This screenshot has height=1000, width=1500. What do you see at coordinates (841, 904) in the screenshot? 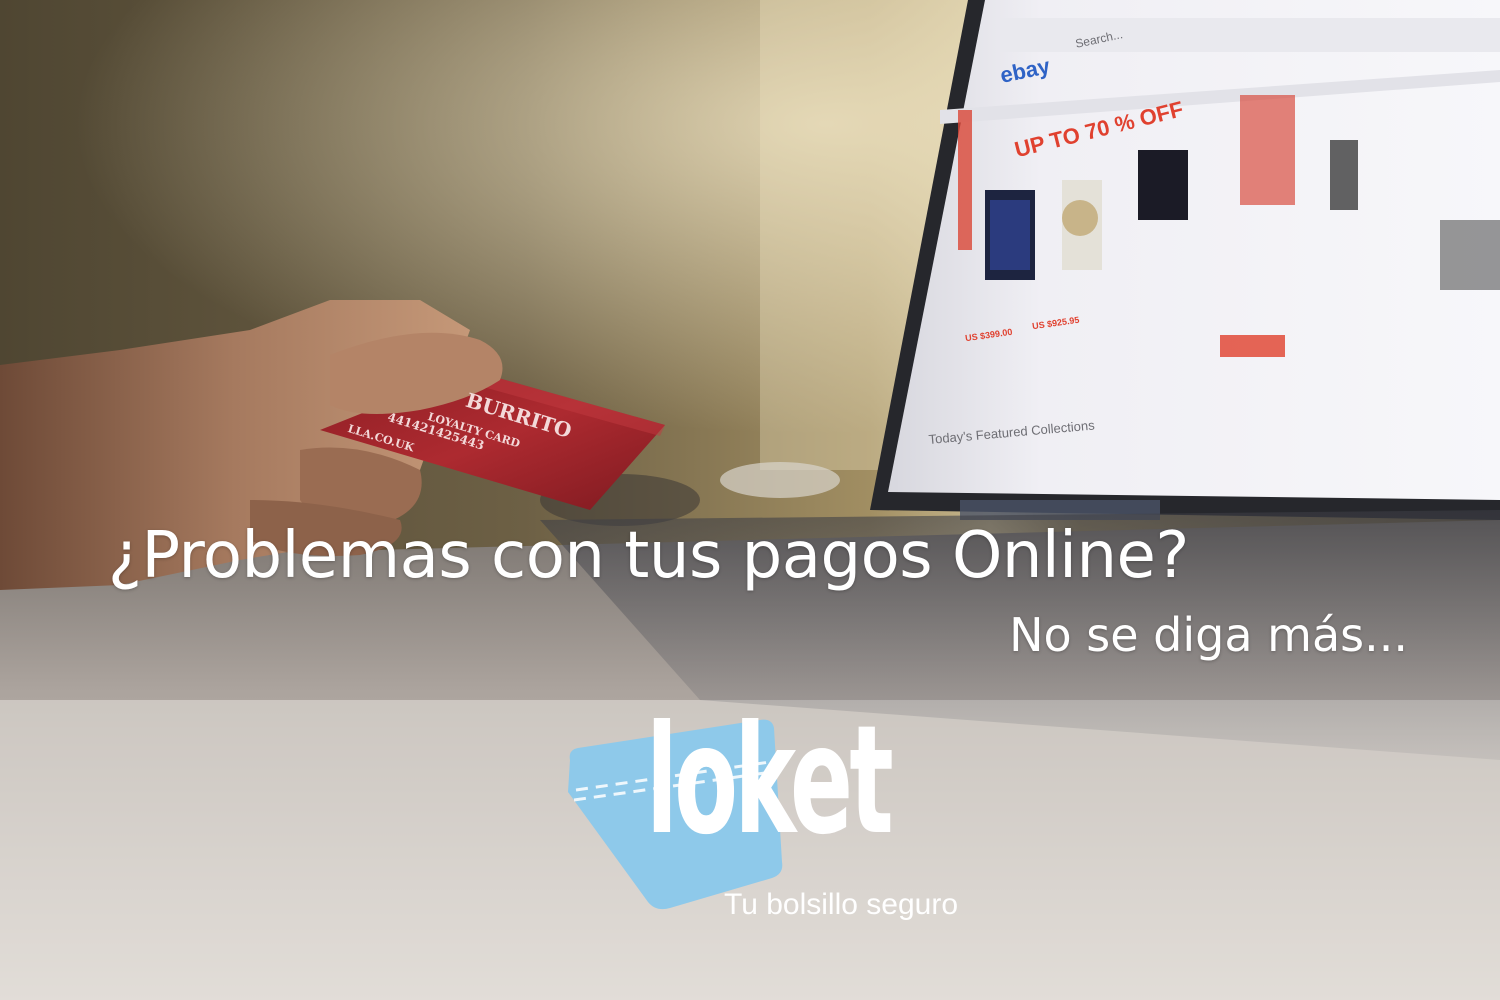
I see `logo-tagline: Tu bolsillo seguro` at bounding box center [841, 904].